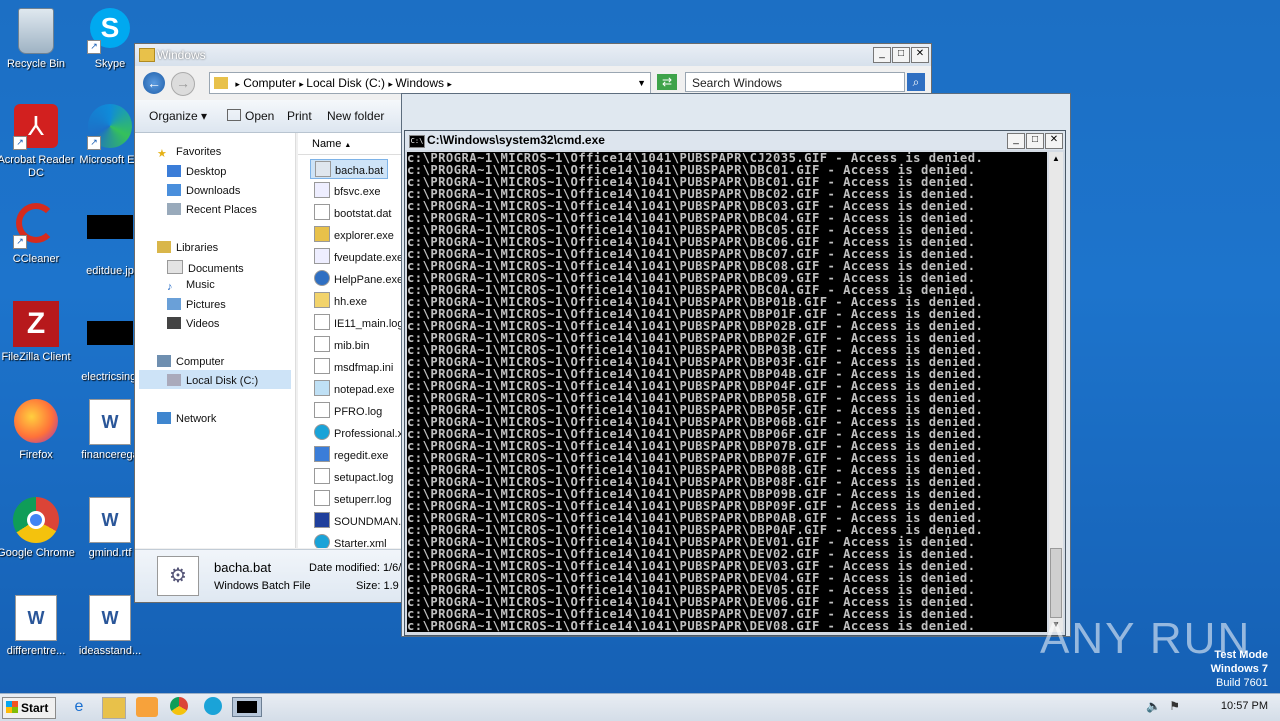 The height and width of the screenshot is (721, 1280). What do you see at coordinates (191, 286) in the screenshot?
I see `nav-music: ♪ Music` at bounding box center [191, 286].